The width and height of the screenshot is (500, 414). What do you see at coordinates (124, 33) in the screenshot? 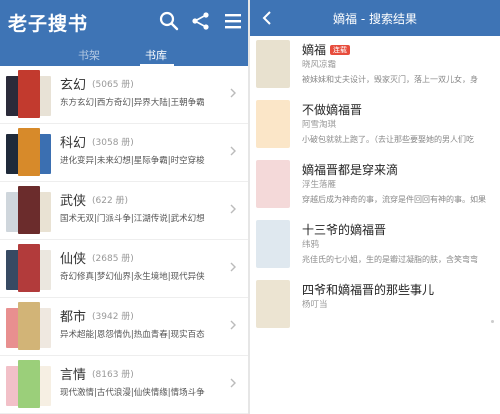
I see `left-header: 老子搜书 书架 书库` at bounding box center [124, 33].